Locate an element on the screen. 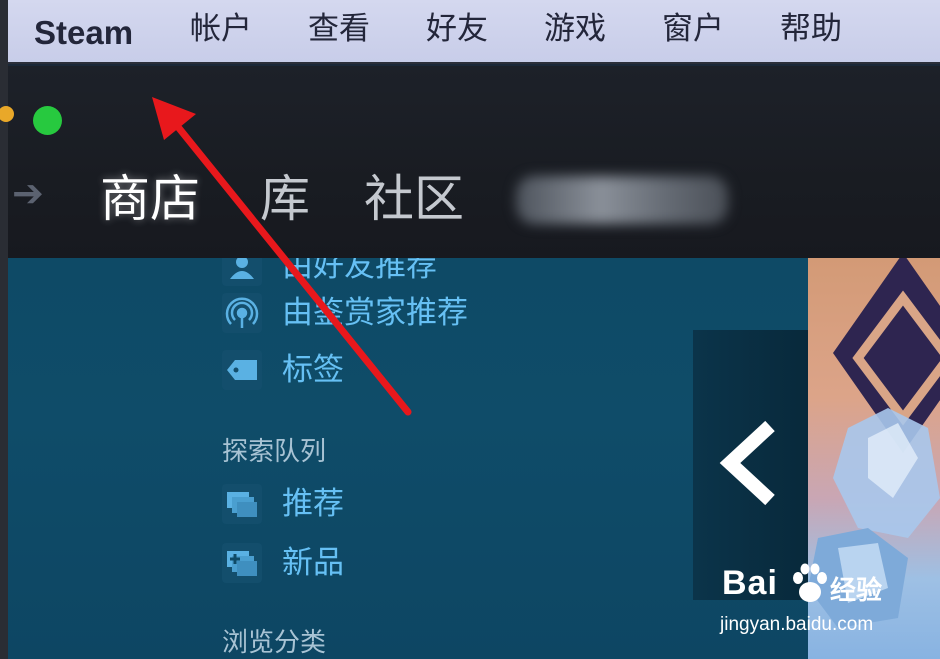  browse-categories-heading: 浏览分类 is located at coordinates (274, 643).